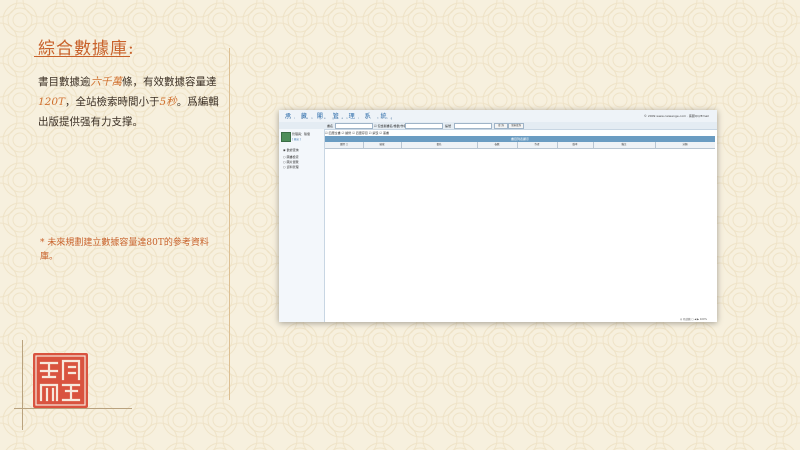  Describe the element at coordinates (112, 102) in the screenshot. I see `para-text-3: ，全站檢索時間小于` at that location.